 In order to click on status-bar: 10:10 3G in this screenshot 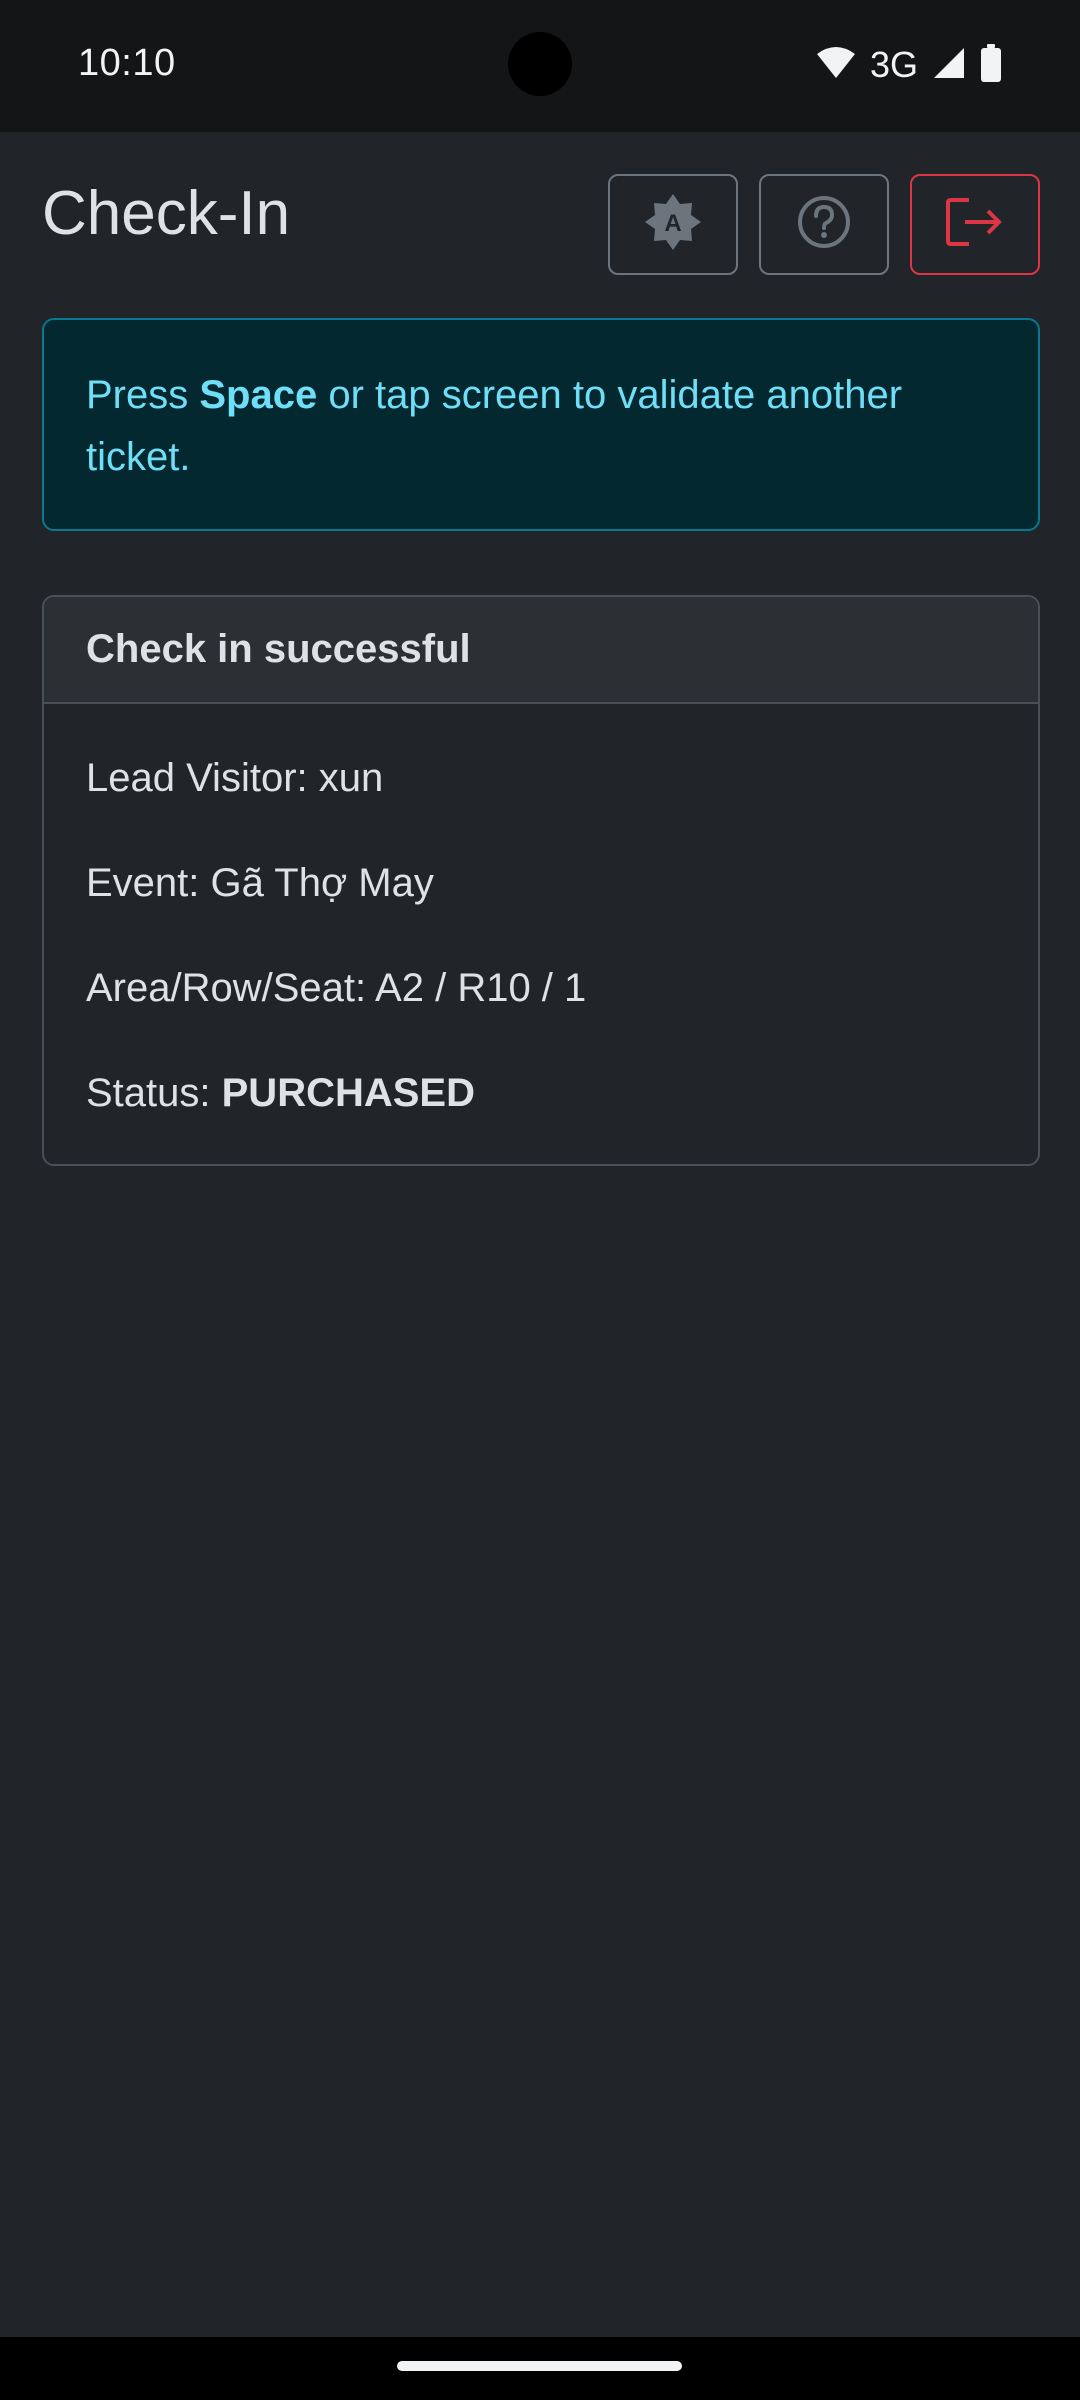, I will do `click(540, 66)`.